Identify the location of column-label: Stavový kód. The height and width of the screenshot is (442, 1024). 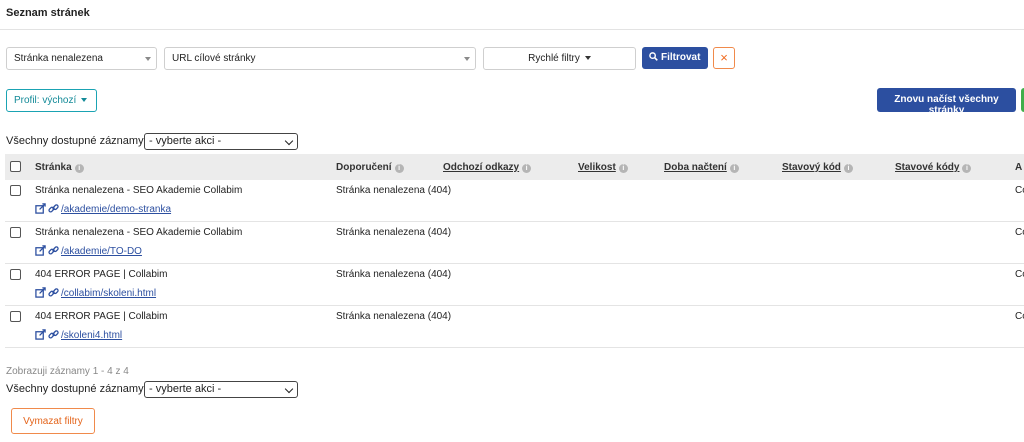
(811, 167).